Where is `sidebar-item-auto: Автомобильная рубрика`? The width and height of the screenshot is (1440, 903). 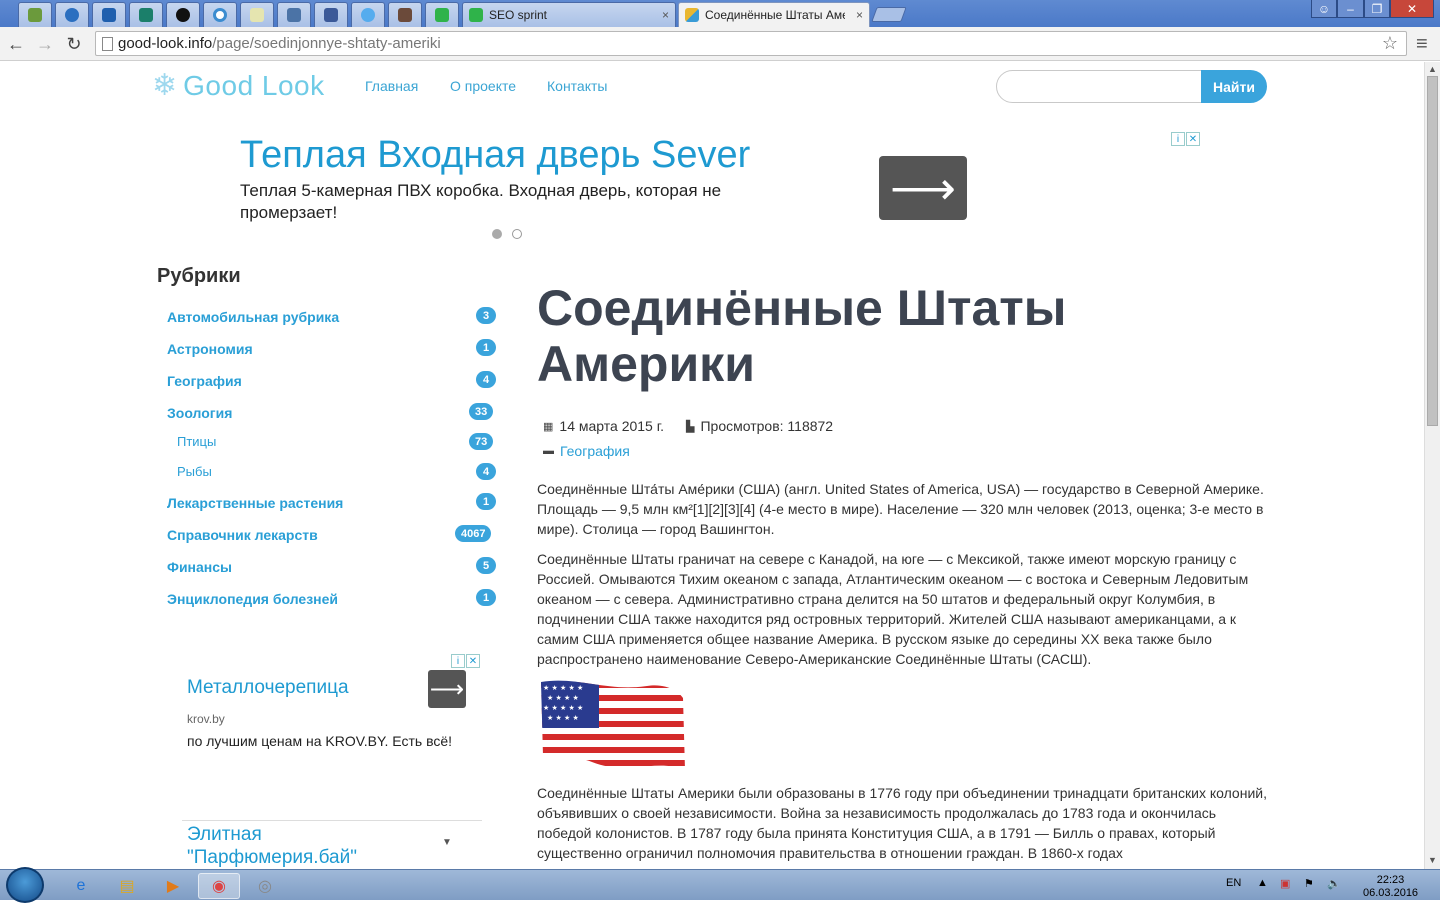 sidebar-item-auto: Автомобильная рубрика is located at coordinates (253, 317).